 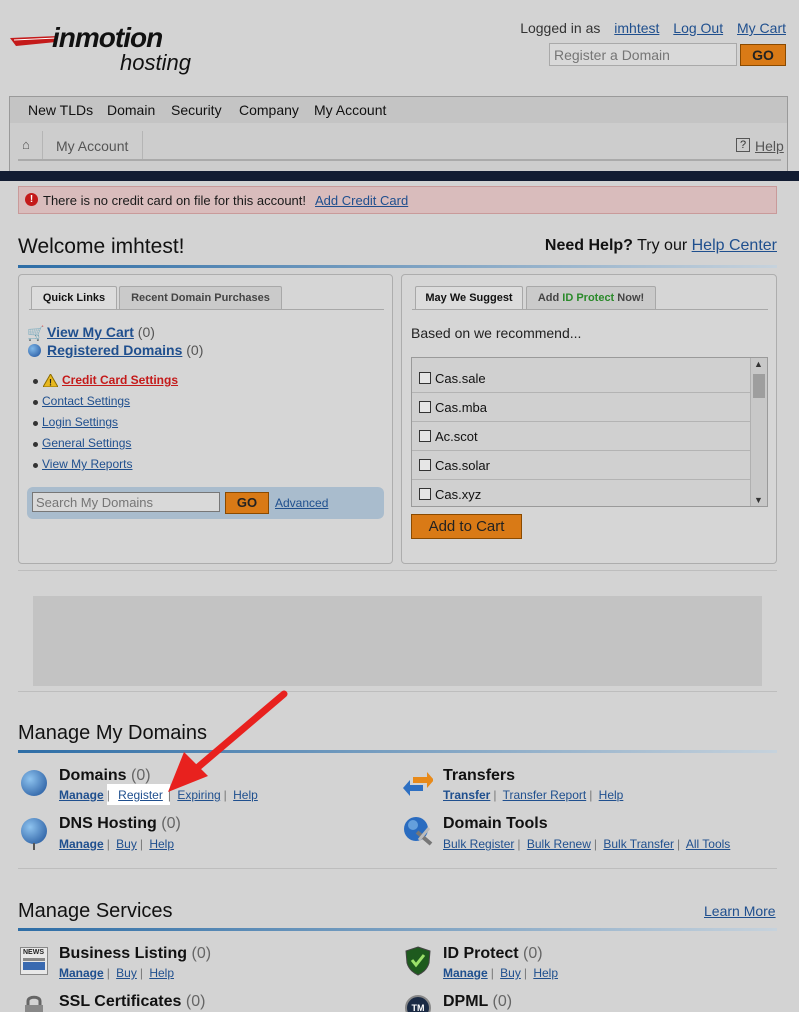 I want to click on tab-id-protect-label: ID Protect, so click(x=588, y=298).